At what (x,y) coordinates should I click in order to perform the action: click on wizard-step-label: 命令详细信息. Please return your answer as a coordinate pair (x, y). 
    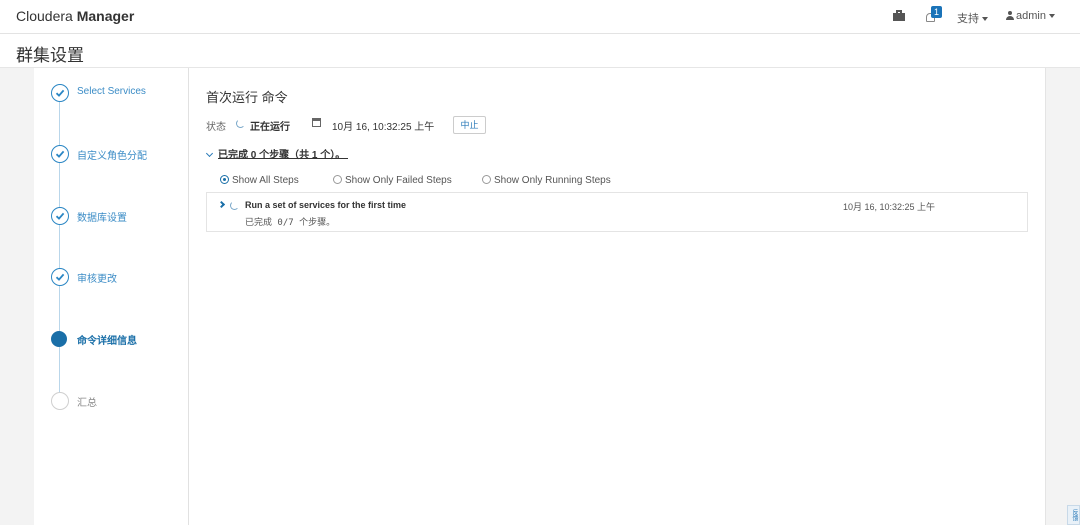
    Looking at the image, I should click on (107, 341).